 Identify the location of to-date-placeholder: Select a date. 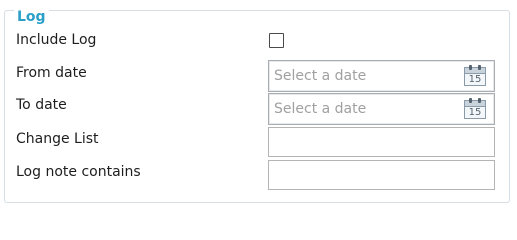
(320, 109).